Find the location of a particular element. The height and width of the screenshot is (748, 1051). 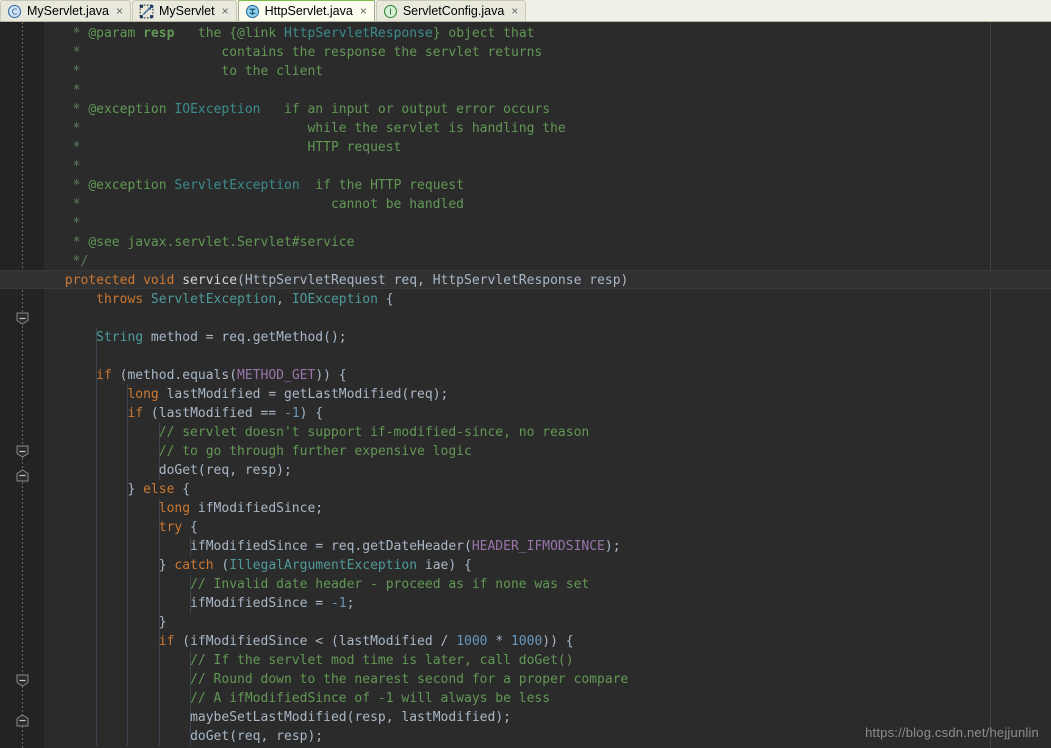

code-token-static: METHOD_GET is located at coordinates (276, 375).